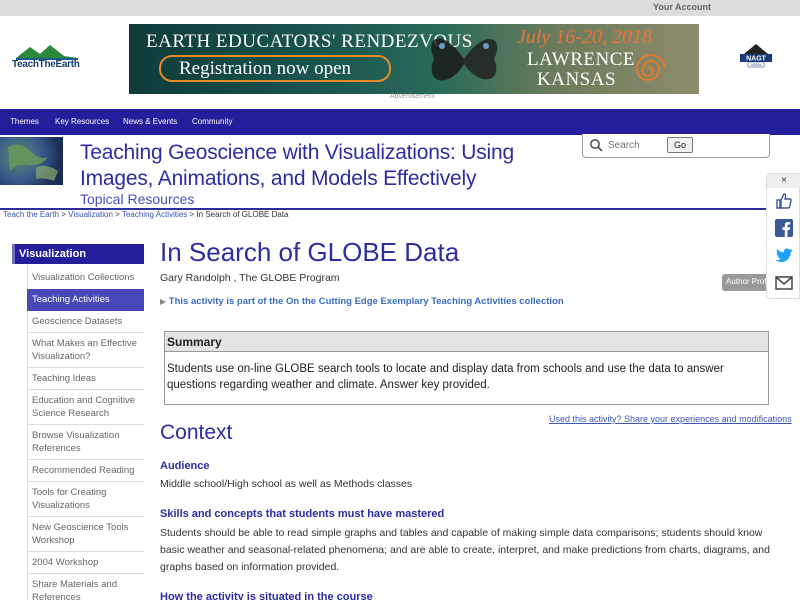  What do you see at coordinates (85, 470) in the screenshot?
I see `sidebar-item-recommended-reading: Recommended Reading` at bounding box center [85, 470].